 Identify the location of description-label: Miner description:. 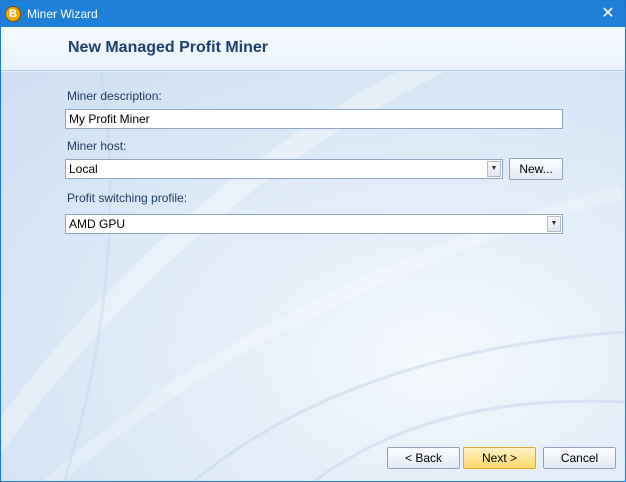
(114, 96).